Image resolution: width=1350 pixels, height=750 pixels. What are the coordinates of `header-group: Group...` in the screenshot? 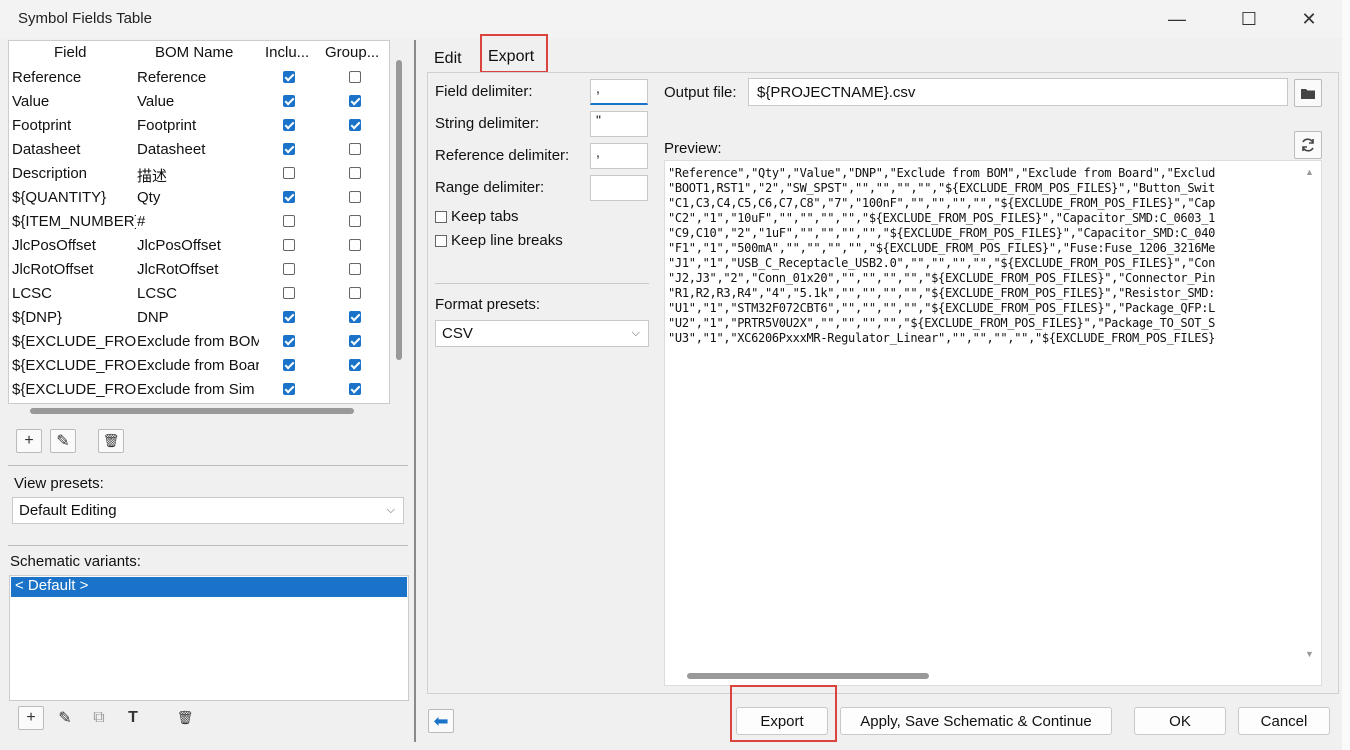 It's located at (352, 52).